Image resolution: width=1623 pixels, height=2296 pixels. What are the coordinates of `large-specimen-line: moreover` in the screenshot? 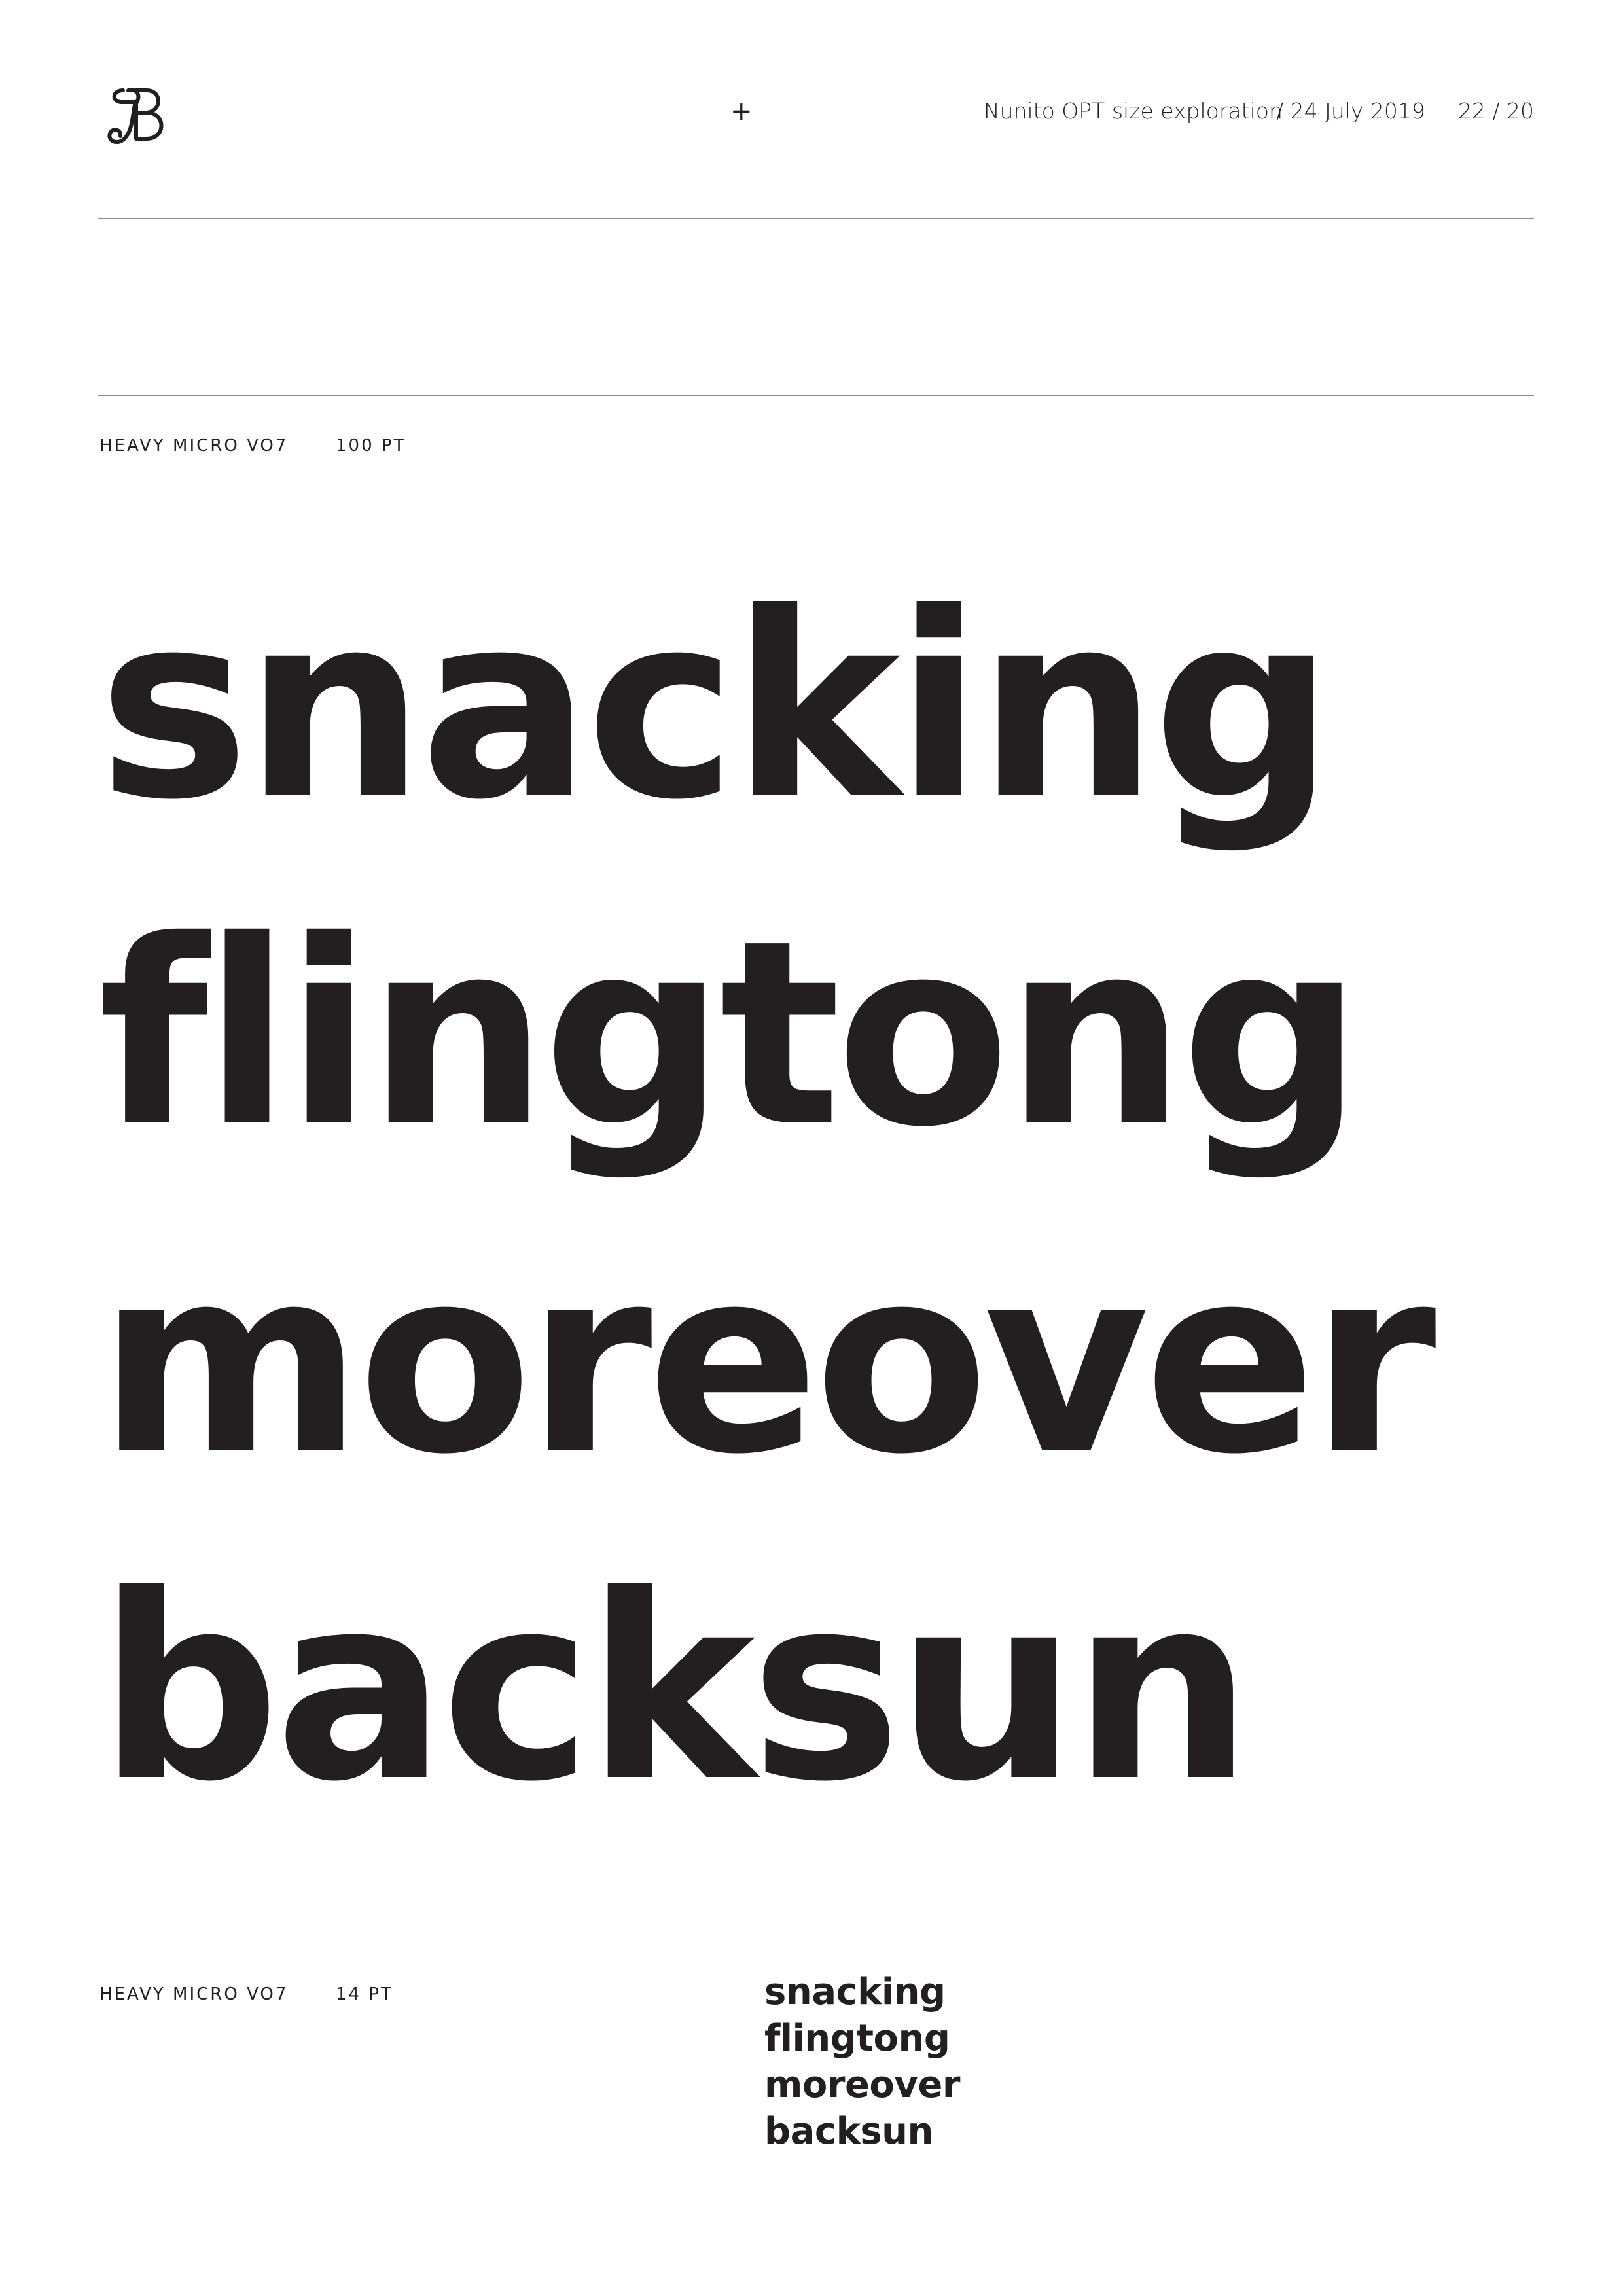 It's located at (767, 1361).